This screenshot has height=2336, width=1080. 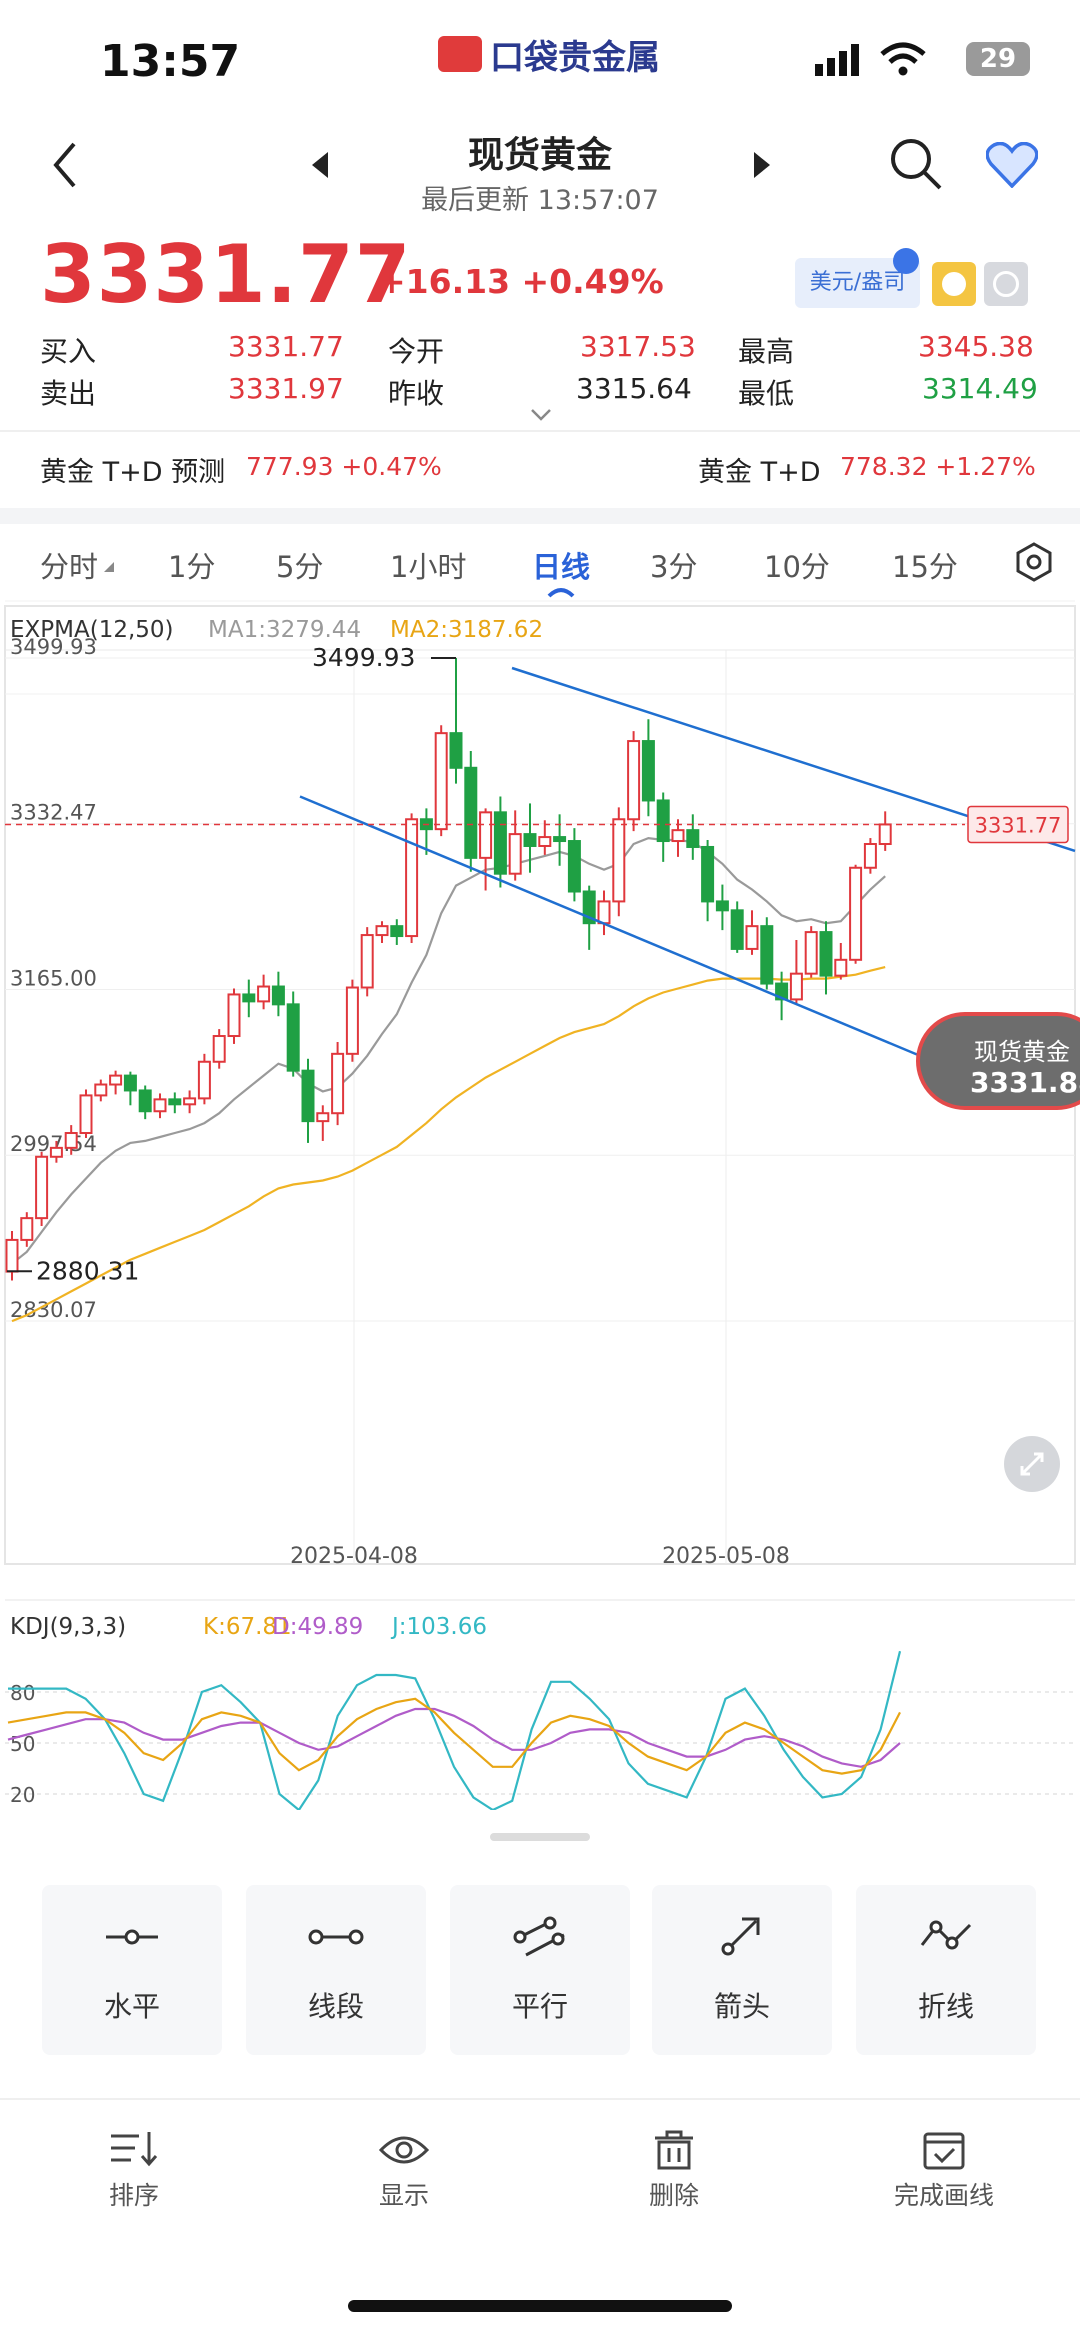 What do you see at coordinates (759, 469) in the screenshot?
I see `related-right-label: 黄金 T+D` at bounding box center [759, 469].